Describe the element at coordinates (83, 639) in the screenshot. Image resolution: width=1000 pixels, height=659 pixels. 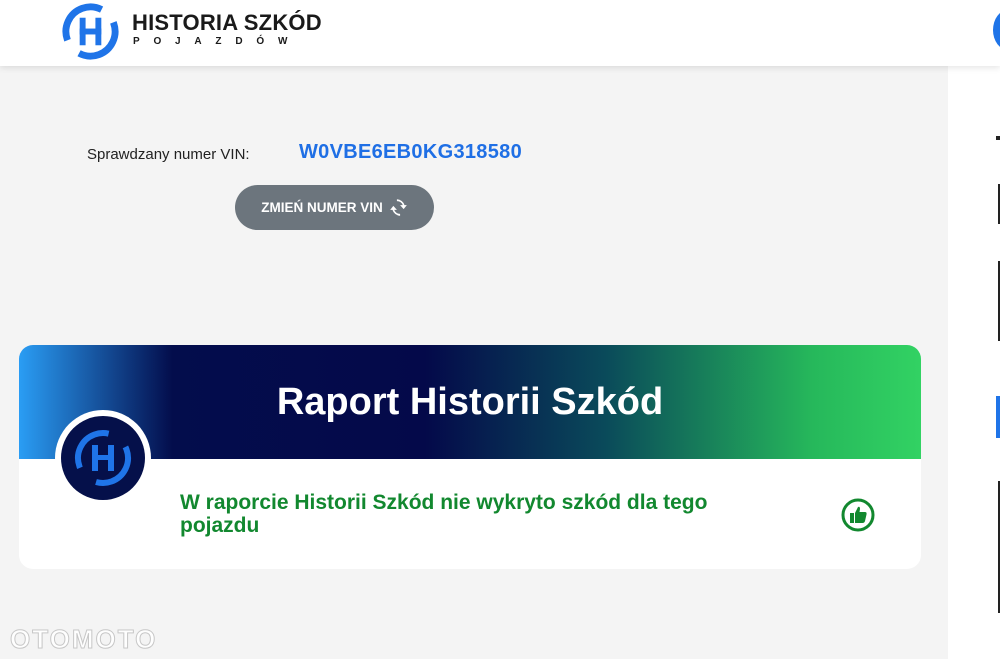
I see `watermark-text: OTOMOTO` at that location.